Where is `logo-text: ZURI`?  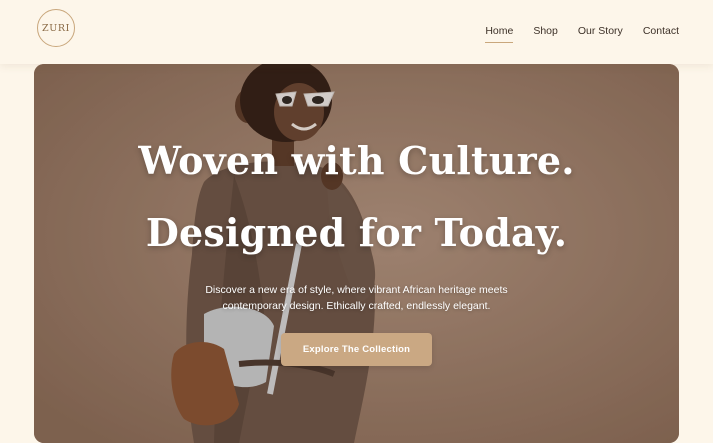
logo-text: ZURI is located at coordinates (56, 28).